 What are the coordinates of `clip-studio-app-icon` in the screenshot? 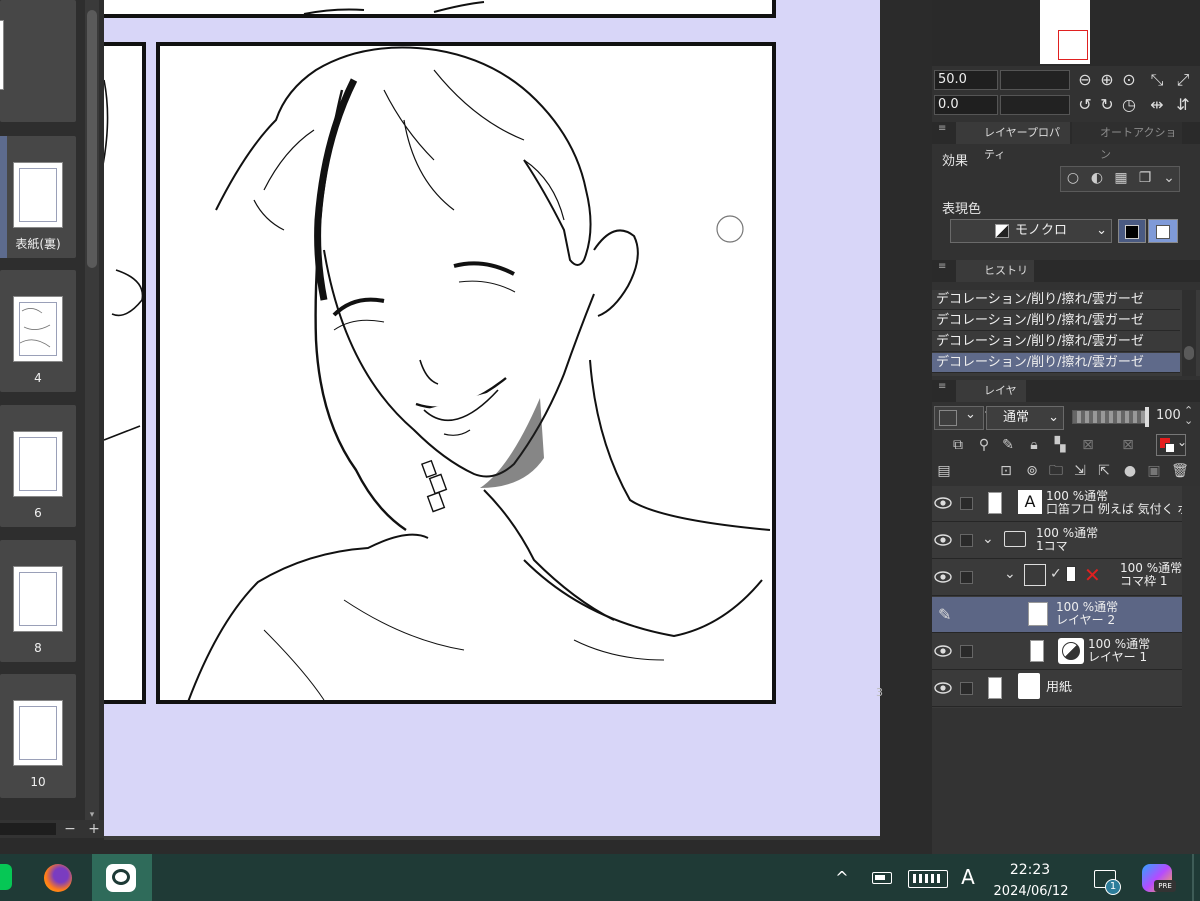 It's located at (122, 877).